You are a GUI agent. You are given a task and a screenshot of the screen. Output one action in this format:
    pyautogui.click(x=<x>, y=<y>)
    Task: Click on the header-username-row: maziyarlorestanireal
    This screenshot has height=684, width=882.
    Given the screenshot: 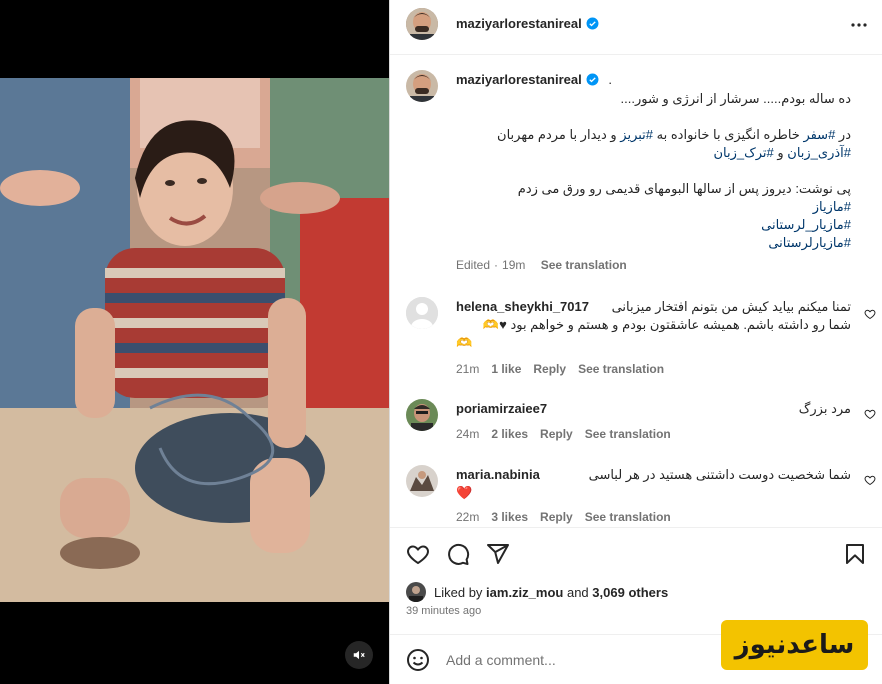 What is the action you would take?
    pyautogui.click(x=527, y=23)
    